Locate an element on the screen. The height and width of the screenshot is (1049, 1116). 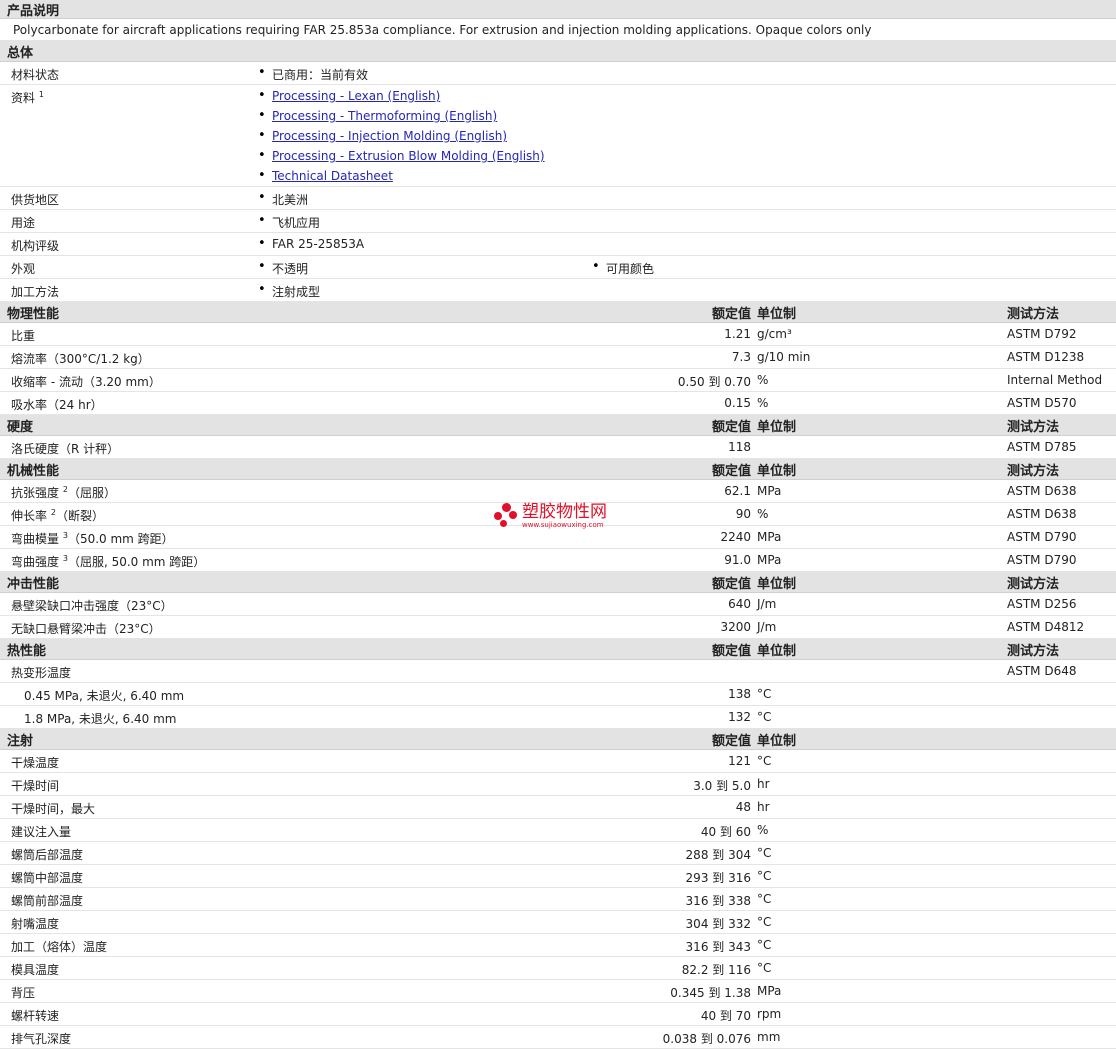
row-nominal: 288 到 304 is located at coordinates (718, 855).